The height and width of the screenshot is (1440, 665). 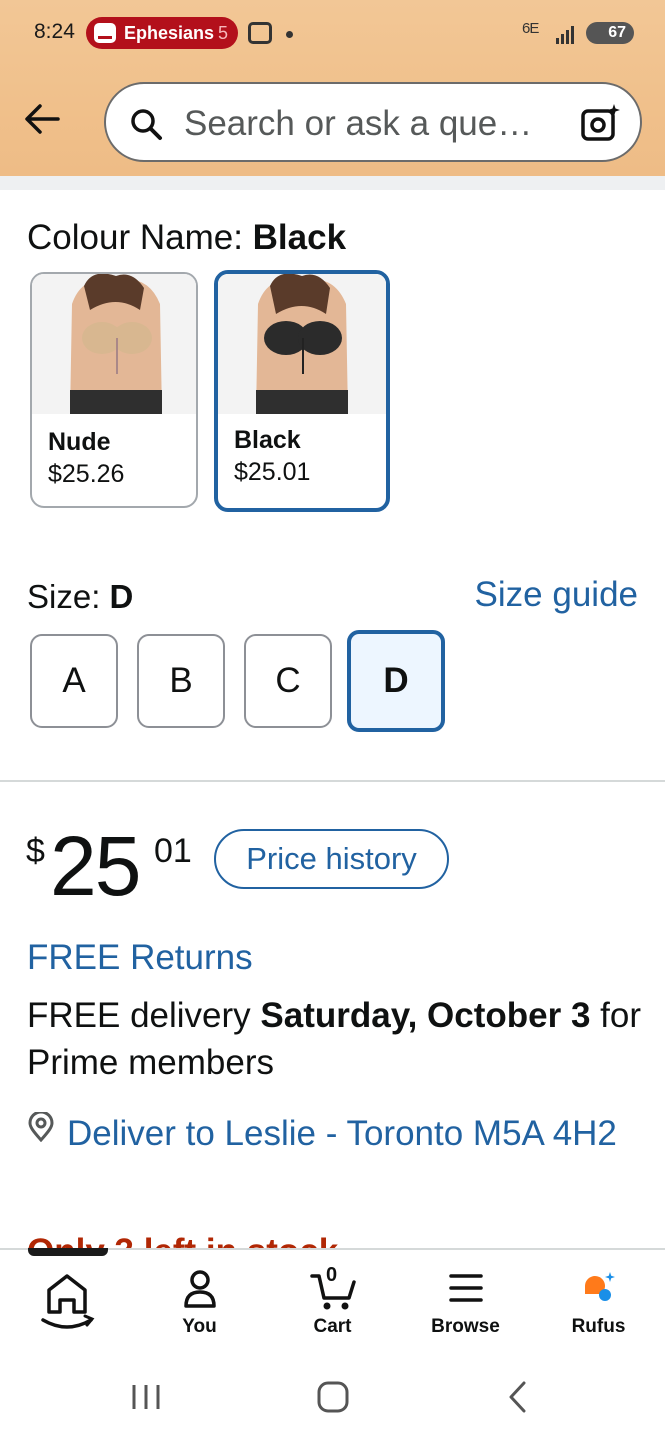 I want to click on nav-browse-label: Browse, so click(x=465, y=1326).